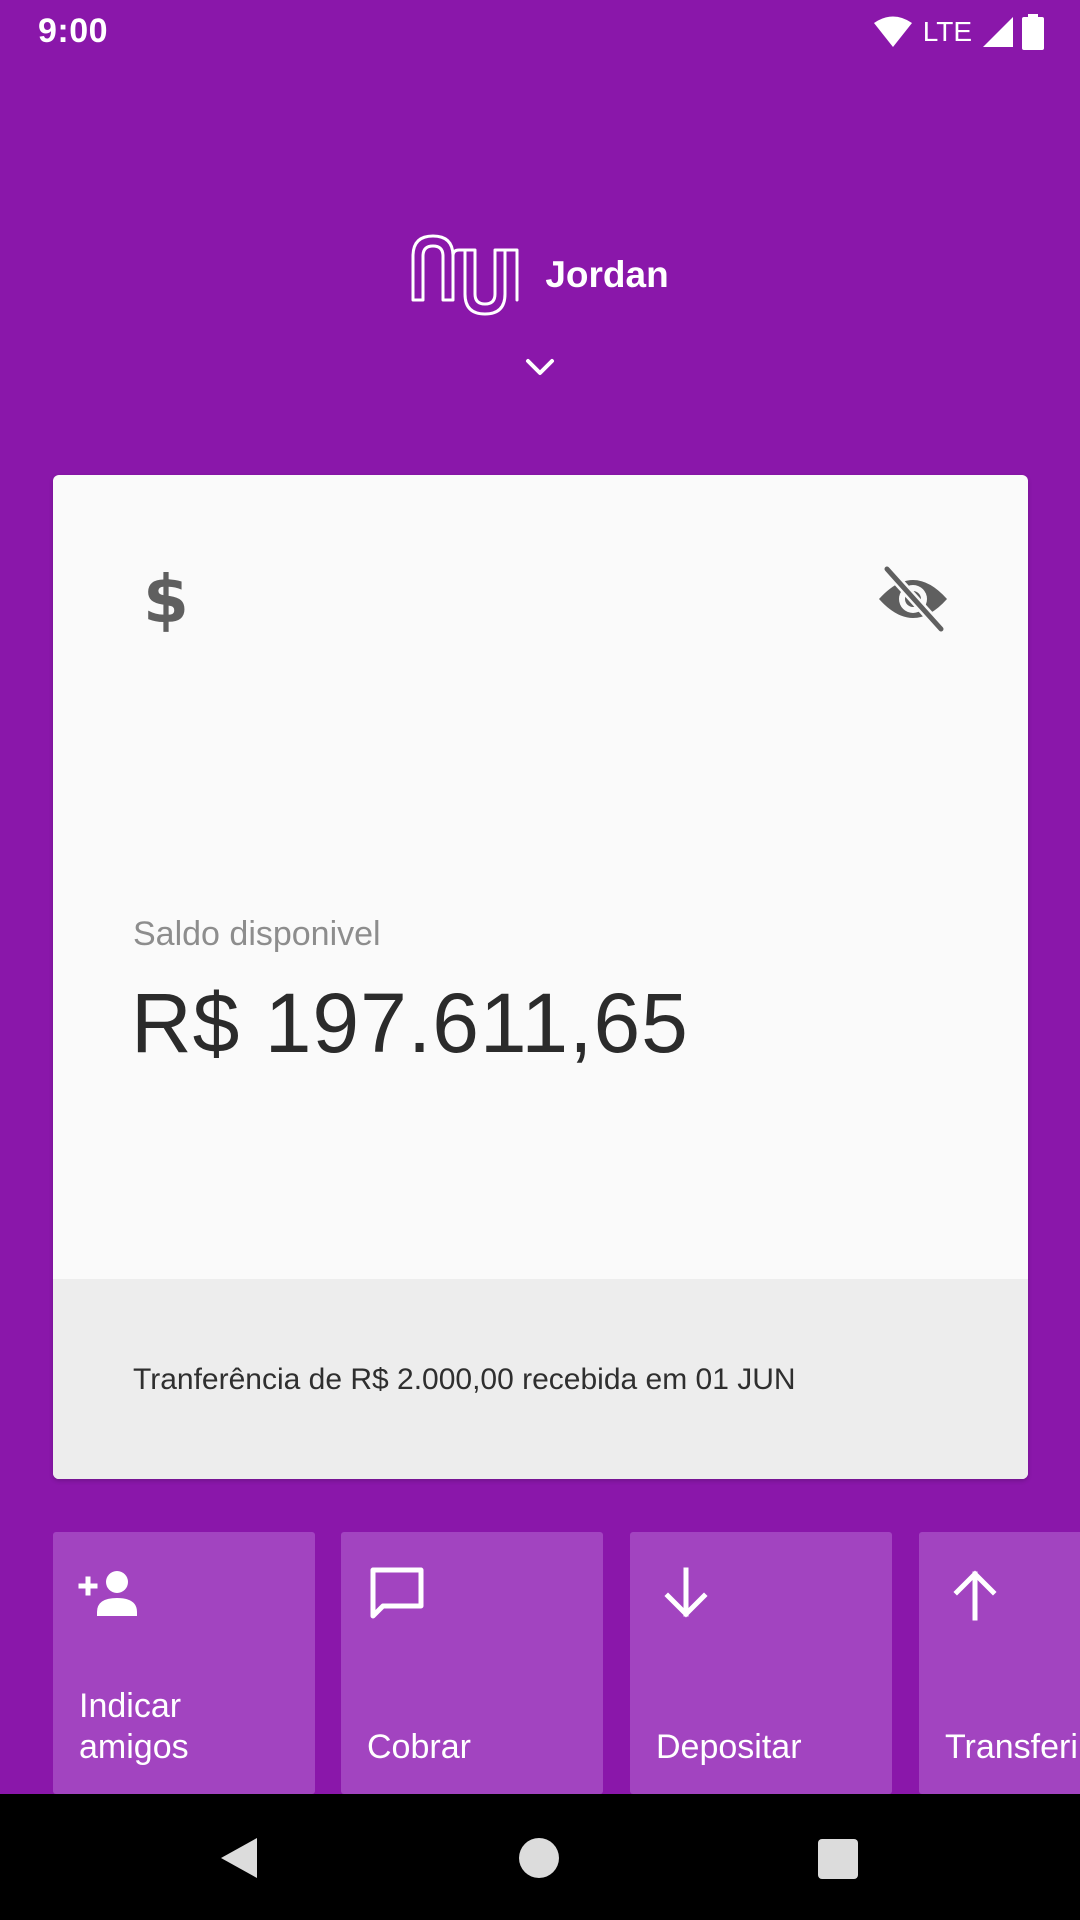 This screenshot has width=1080, height=1920. I want to click on status-icons: LTE, so click(958, 32).